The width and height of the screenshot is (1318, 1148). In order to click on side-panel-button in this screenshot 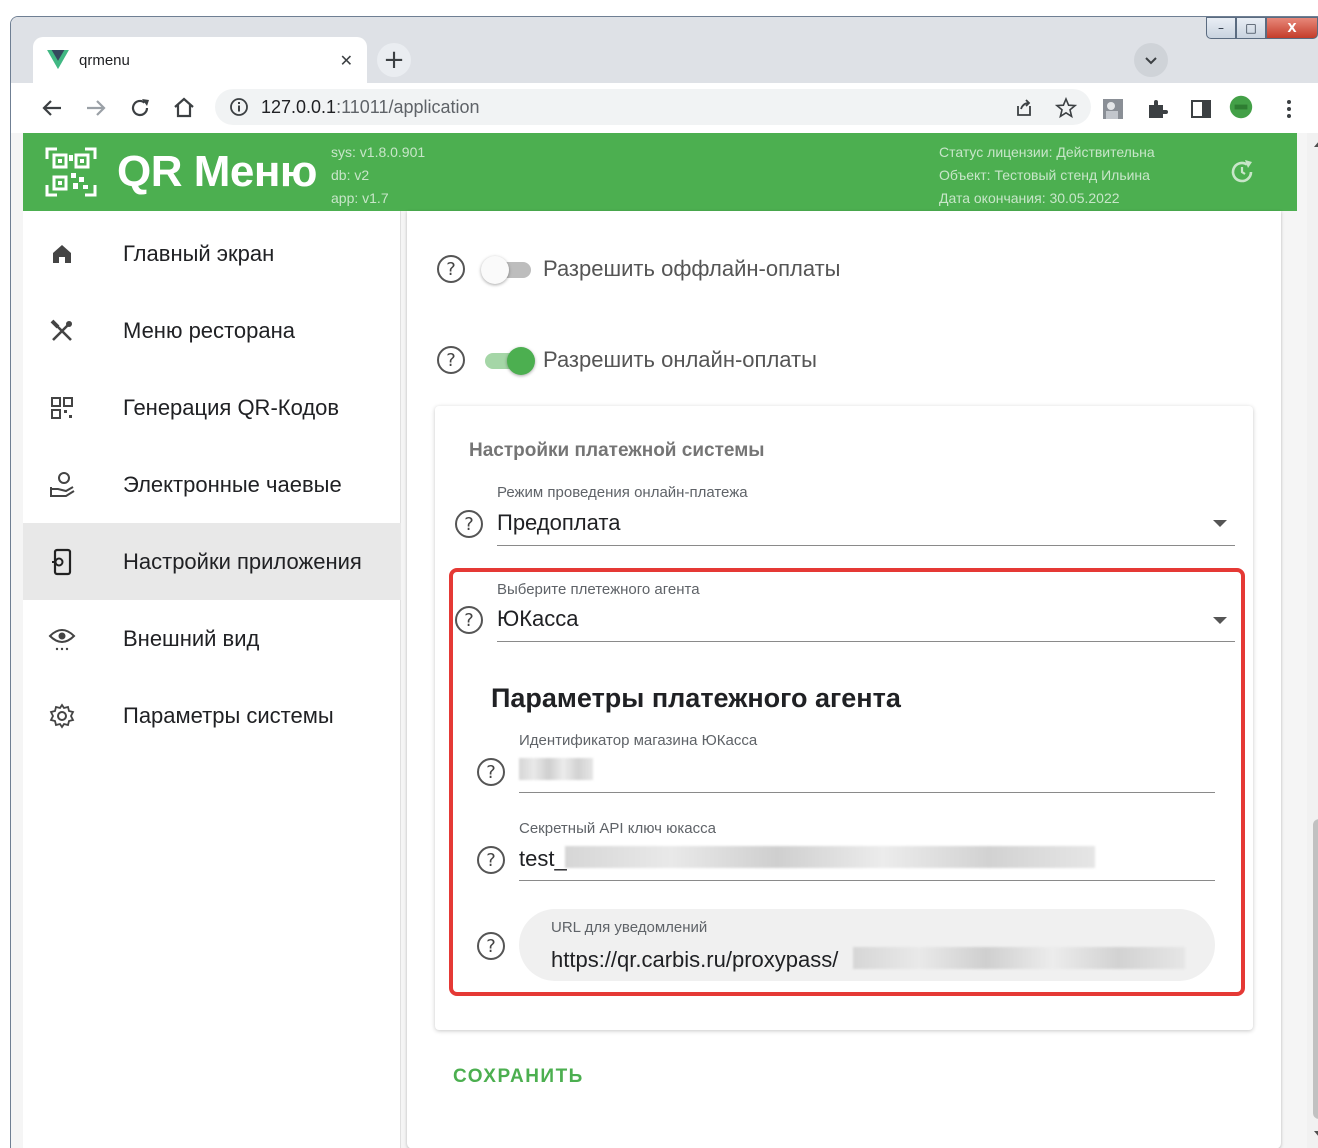, I will do `click(1201, 109)`.